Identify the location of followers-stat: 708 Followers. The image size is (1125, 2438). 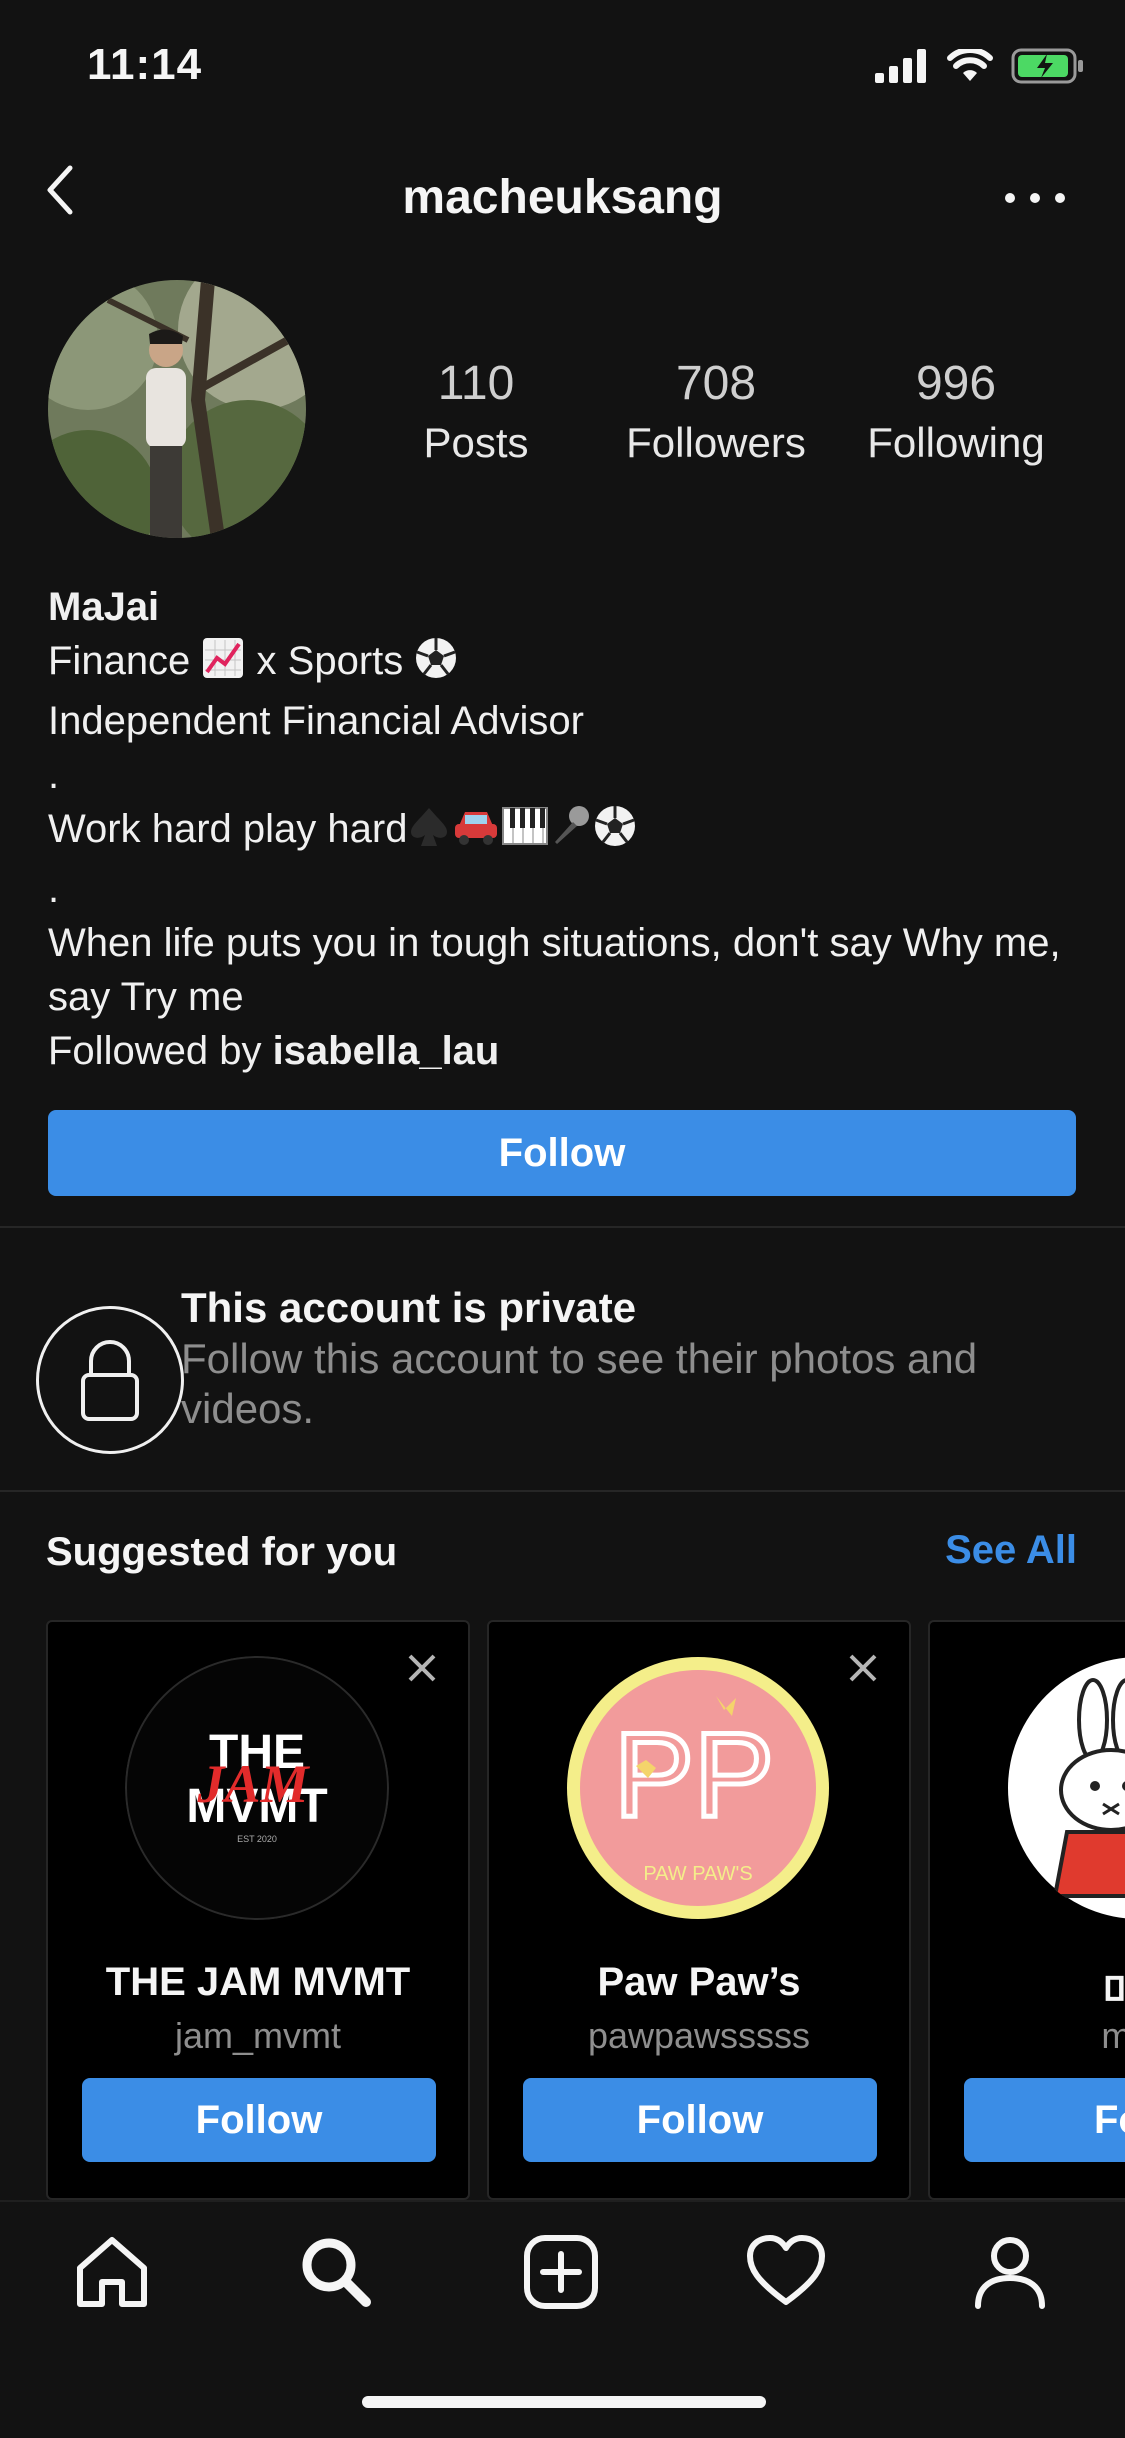
(716, 411).